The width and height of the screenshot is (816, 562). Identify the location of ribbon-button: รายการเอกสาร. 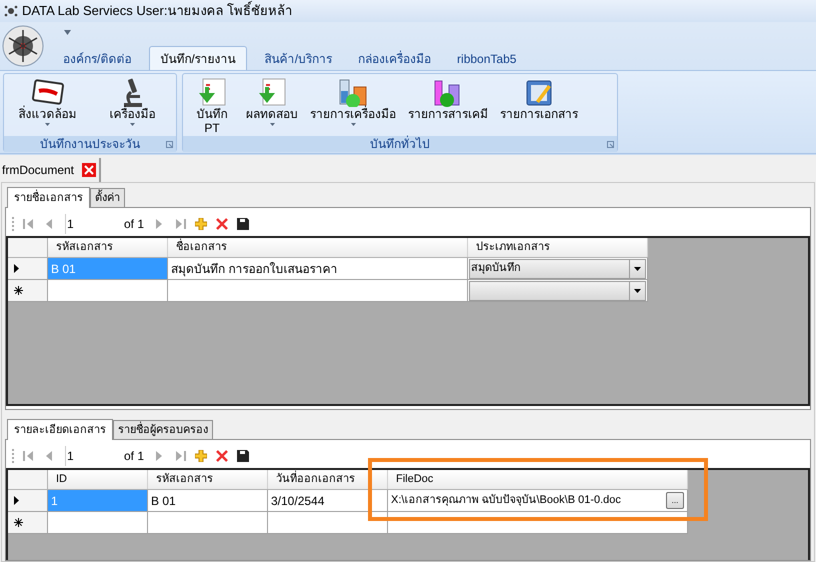
(539, 105).